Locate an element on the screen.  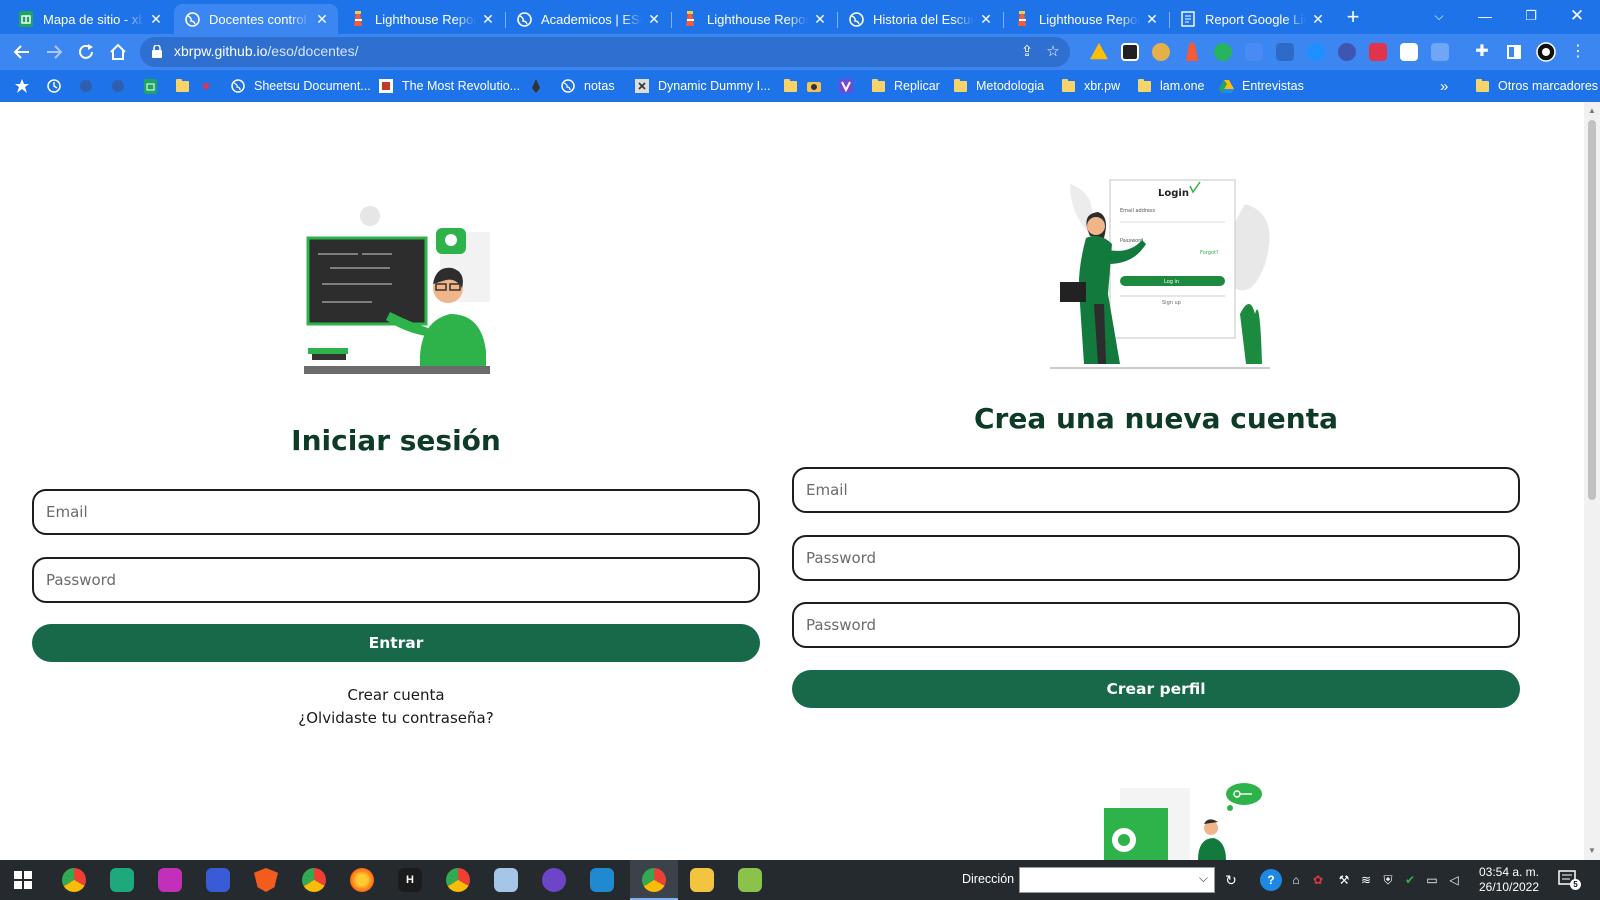
chrome-beta-taskbar-icon is located at coordinates (458, 880).